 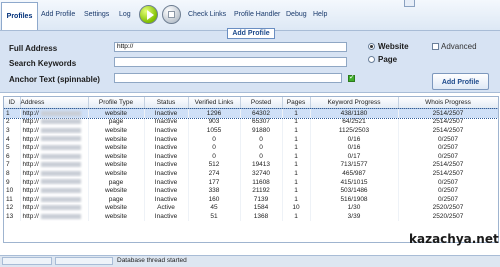 I want to click on col-pages: Pages, so click(x=296, y=103).